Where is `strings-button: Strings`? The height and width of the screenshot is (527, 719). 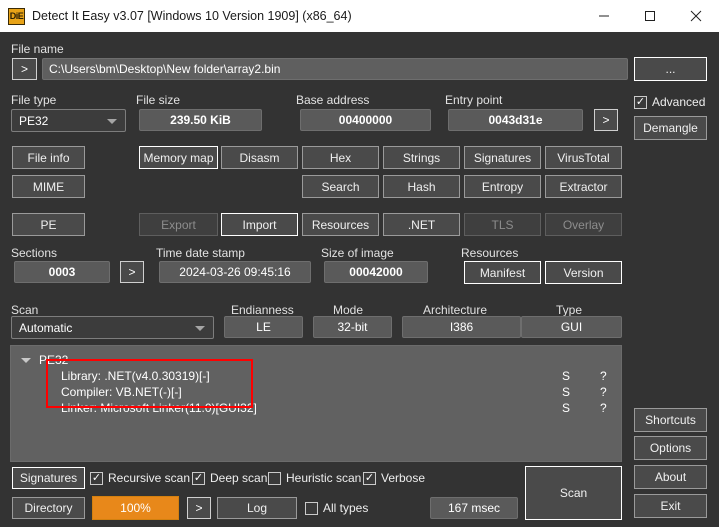
strings-button: Strings is located at coordinates (421, 157).